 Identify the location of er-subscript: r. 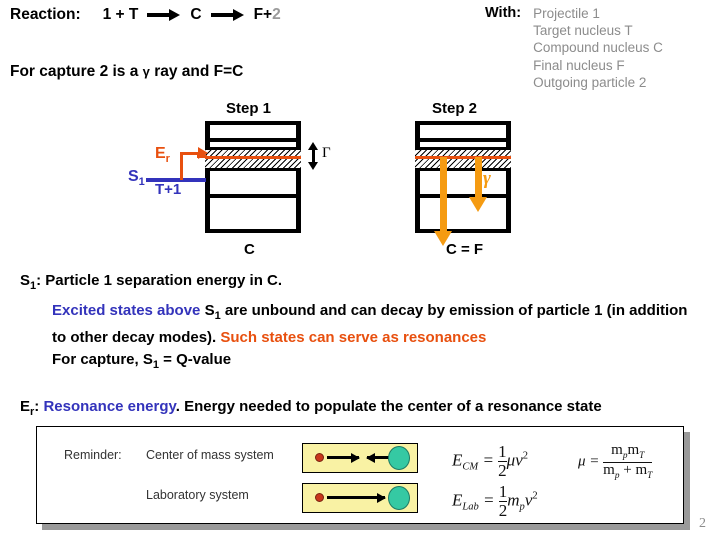
(167, 159).